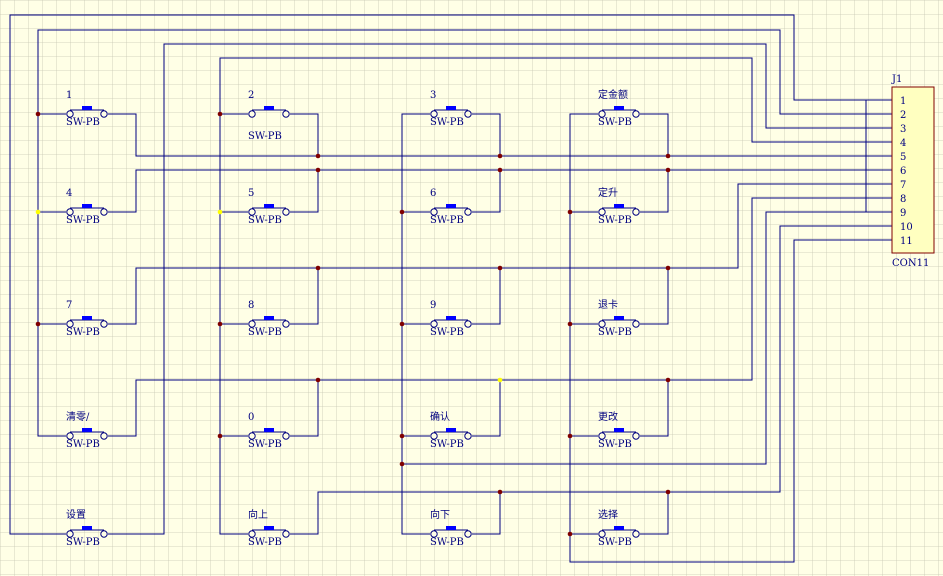  Describe the element at coordinates (69, 95) in the screenshot. I see `switch-label: 1` at that location.